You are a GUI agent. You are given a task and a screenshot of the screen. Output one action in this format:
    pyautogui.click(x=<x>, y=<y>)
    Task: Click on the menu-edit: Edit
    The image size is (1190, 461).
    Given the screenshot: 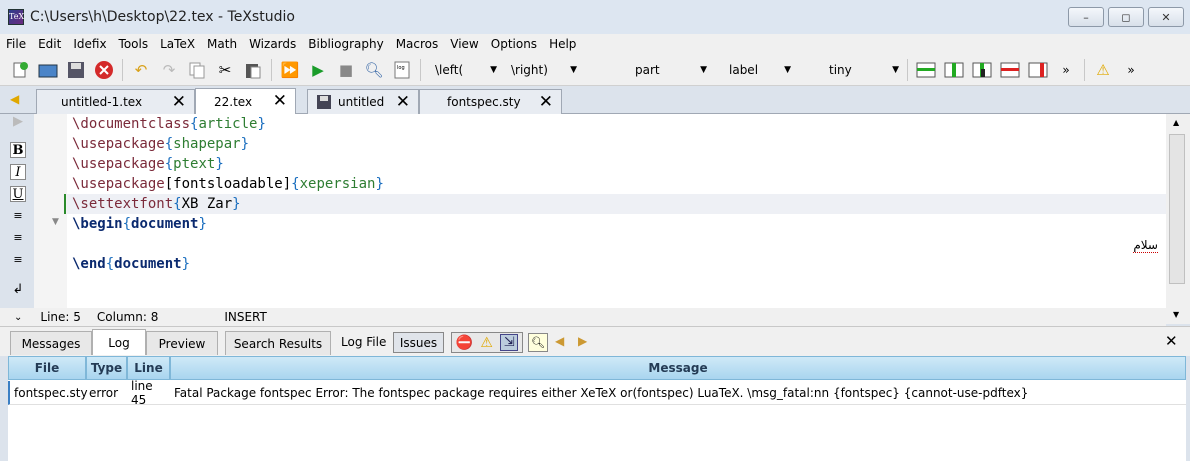 What is the action you would take?
    pyautogui.click(x=49, y=44)
    